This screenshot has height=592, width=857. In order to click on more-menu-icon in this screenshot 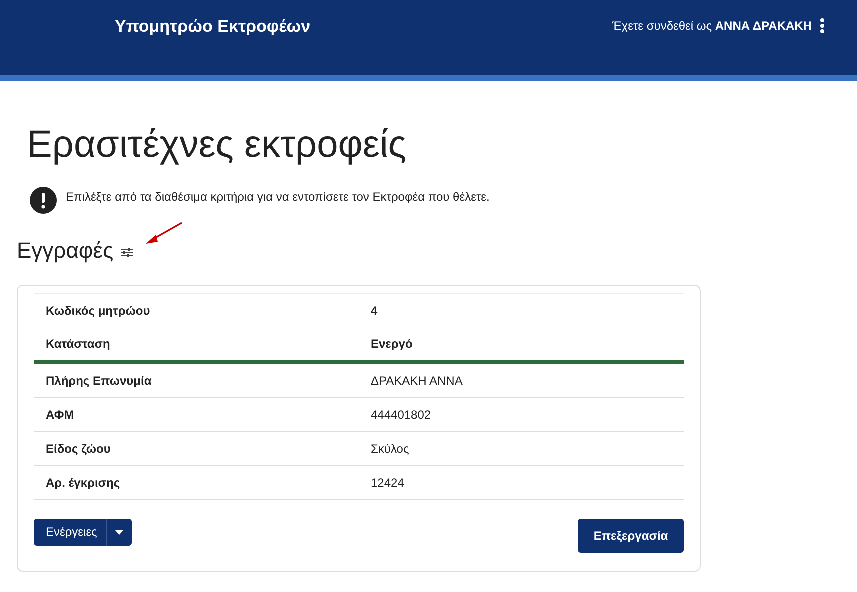, I will do `click(822, 26)`.